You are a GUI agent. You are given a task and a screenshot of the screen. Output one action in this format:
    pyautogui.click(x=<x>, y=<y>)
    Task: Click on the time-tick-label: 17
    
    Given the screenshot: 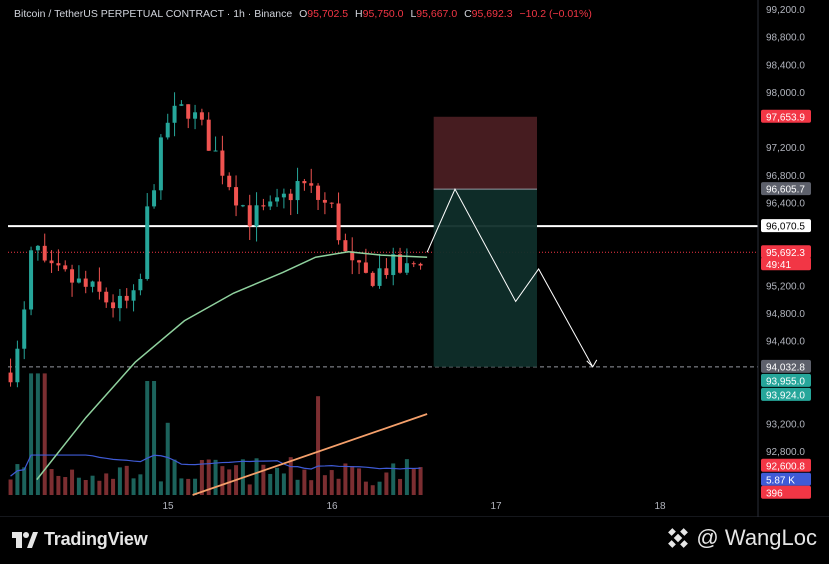 What is the action you would take?
    pyautogui.click(x=496, y=506)
    